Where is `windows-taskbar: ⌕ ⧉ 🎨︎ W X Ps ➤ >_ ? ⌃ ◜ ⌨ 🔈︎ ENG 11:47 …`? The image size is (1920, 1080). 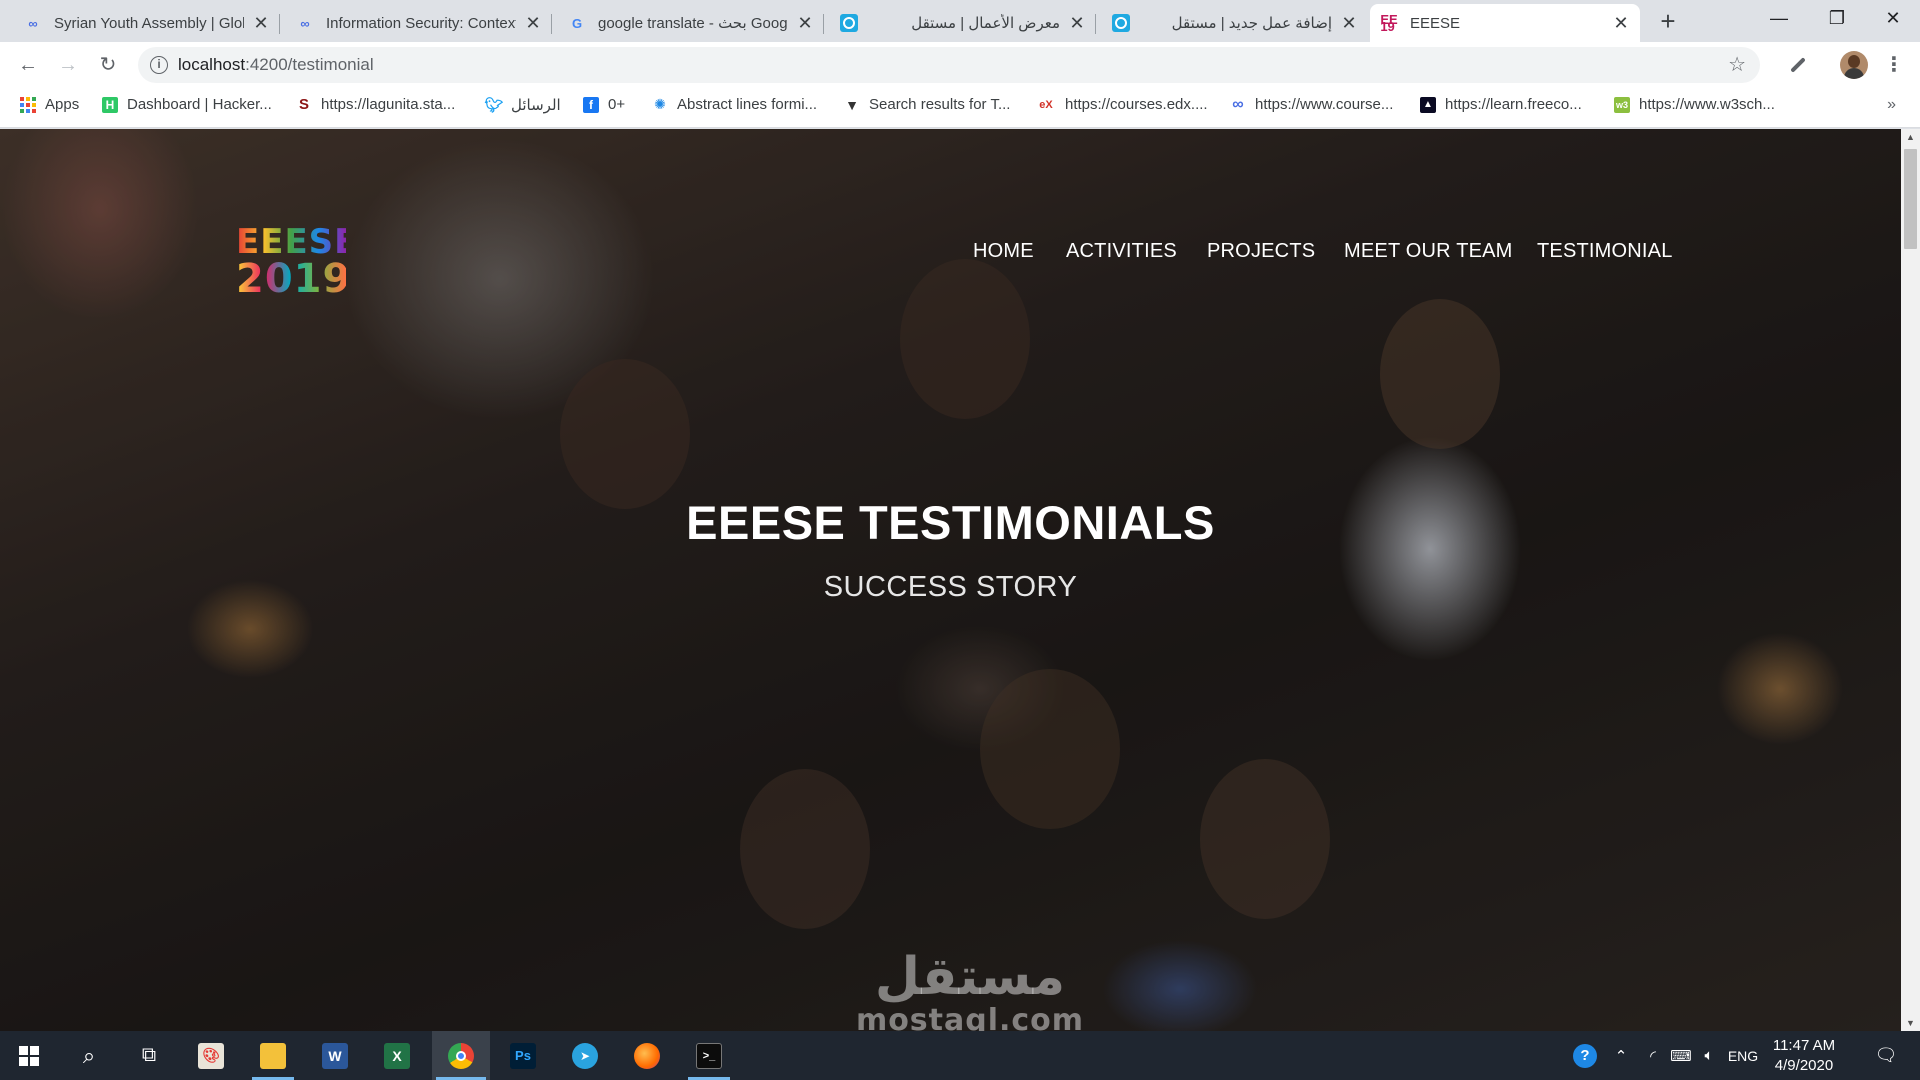
windows-taskbar: ⌕ ⧉ 🎨︎ W X Ps ➤ >_ ? ⌃ ◜ ⌨ 🔈︎ ENG 11:47 … is located at coordinates (960, 1055).